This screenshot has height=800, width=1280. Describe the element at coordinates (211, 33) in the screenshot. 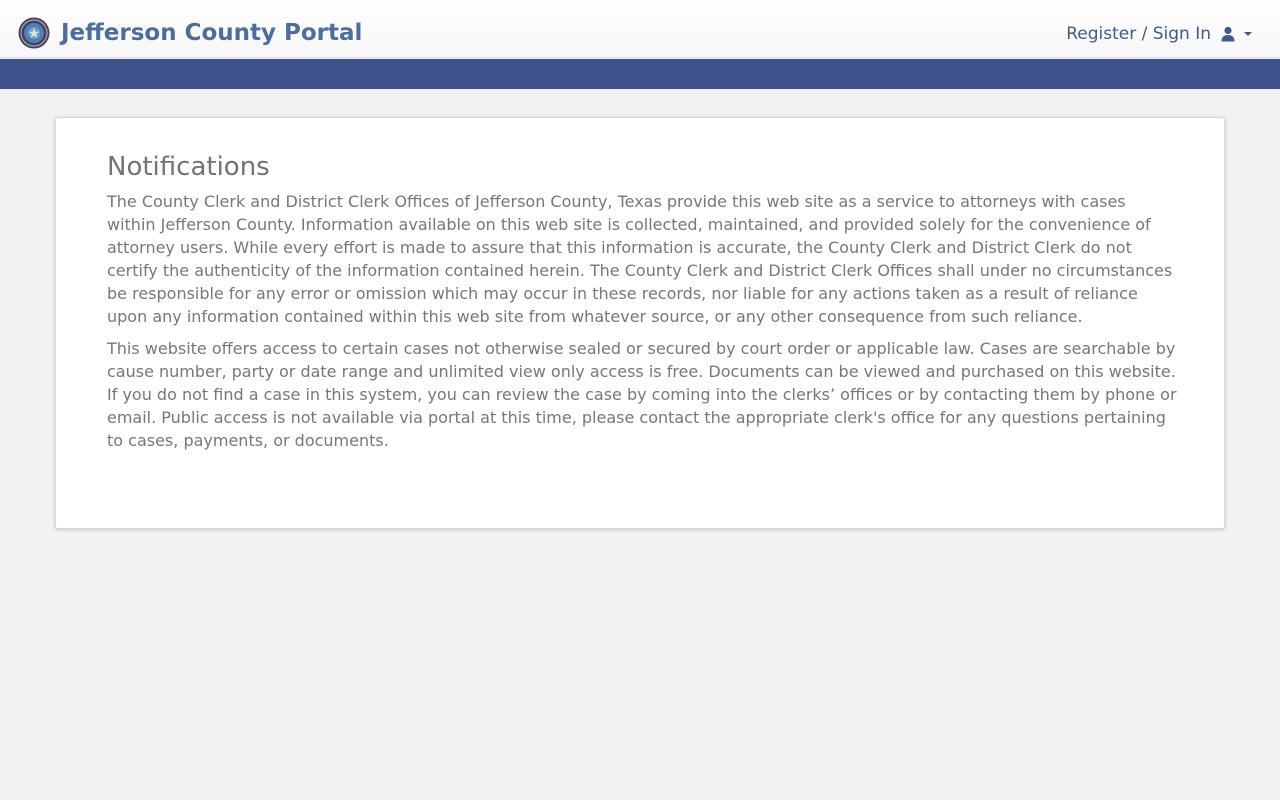

I see `portal-title-link: Jefferson County Portal` at that location.